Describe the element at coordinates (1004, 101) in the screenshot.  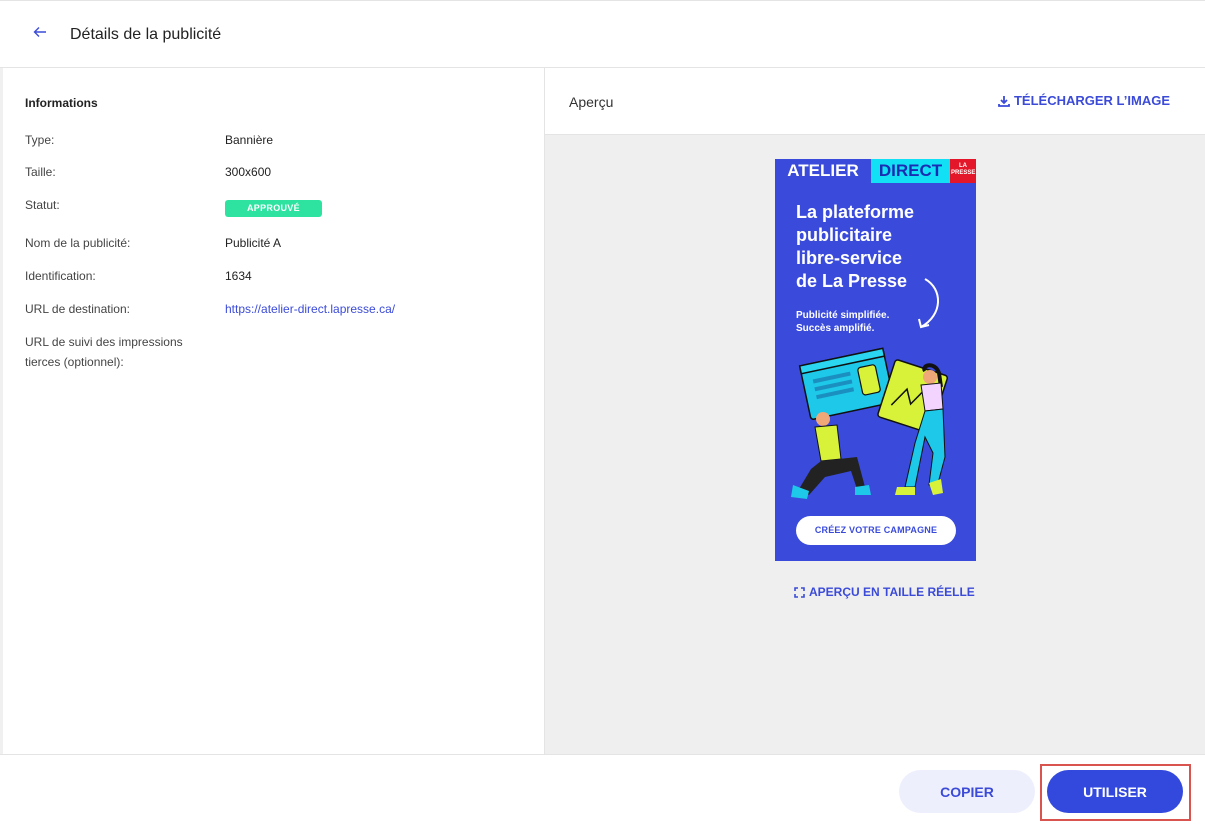
I see `download-icon` at that location.